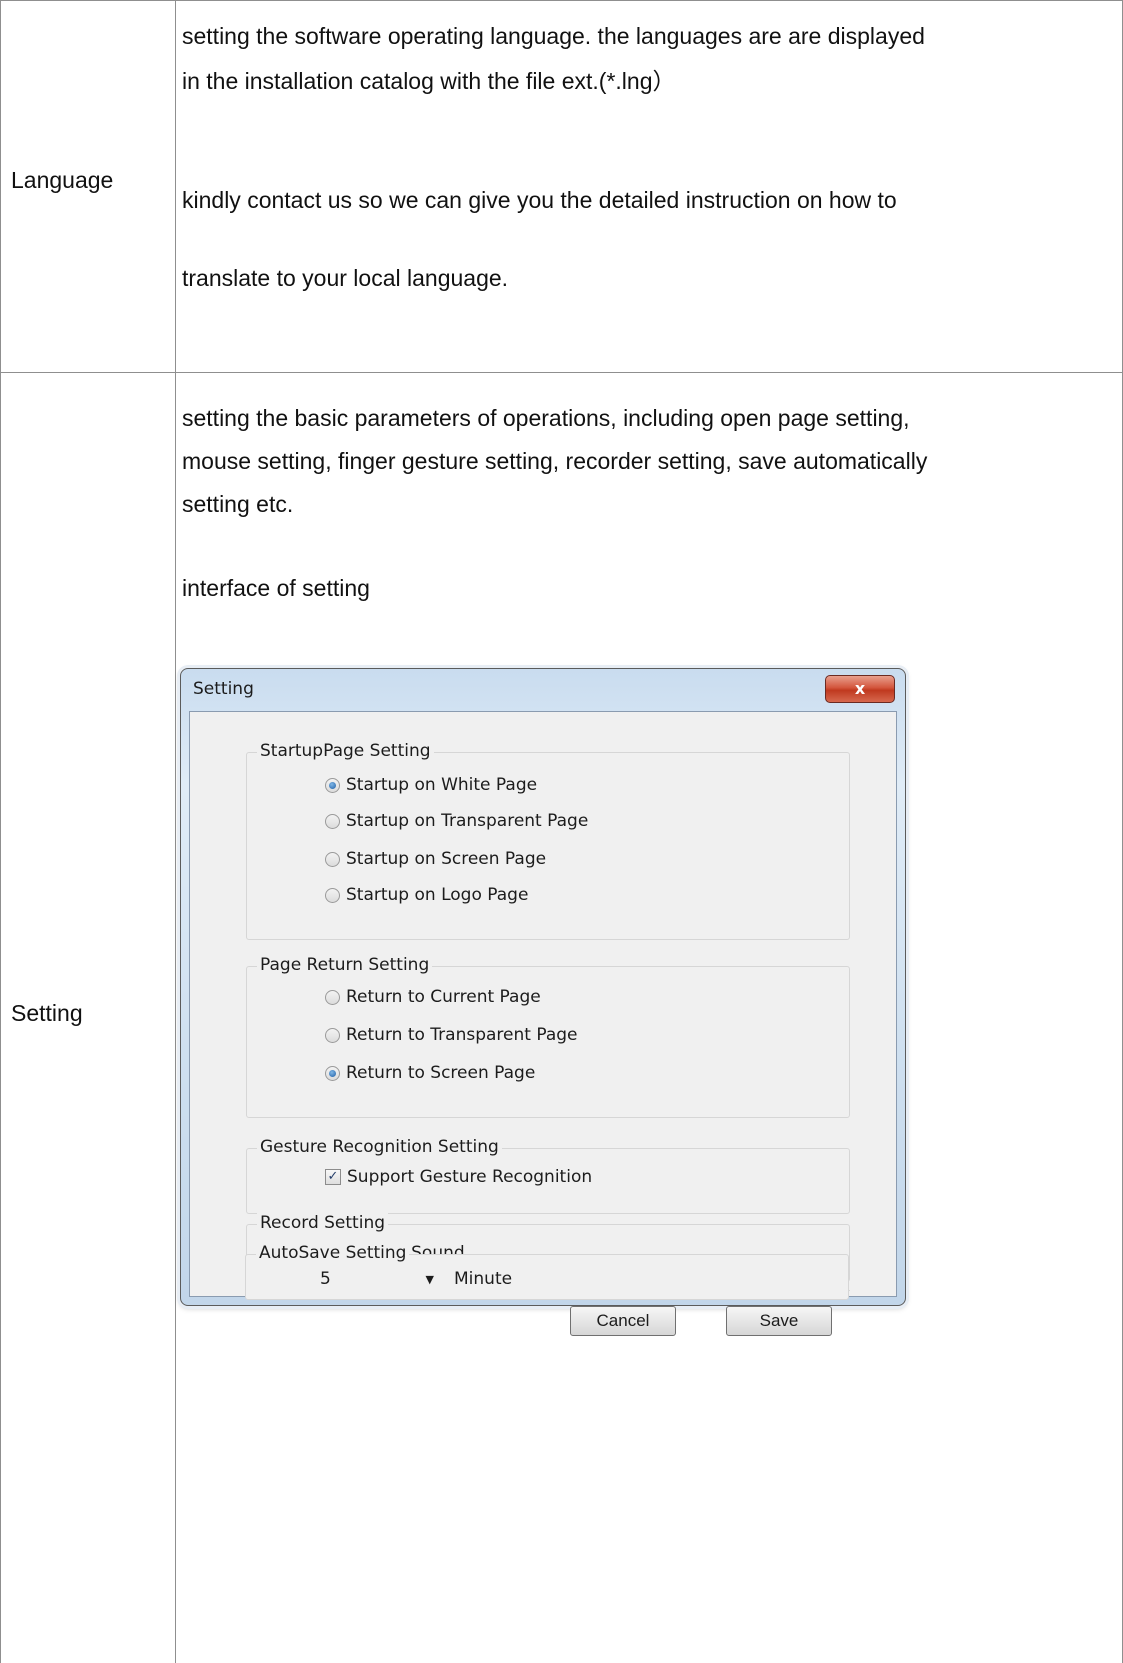  I want to click on checkbox-option: ✓ Support Gesture Recognition, so click(458, 1177).